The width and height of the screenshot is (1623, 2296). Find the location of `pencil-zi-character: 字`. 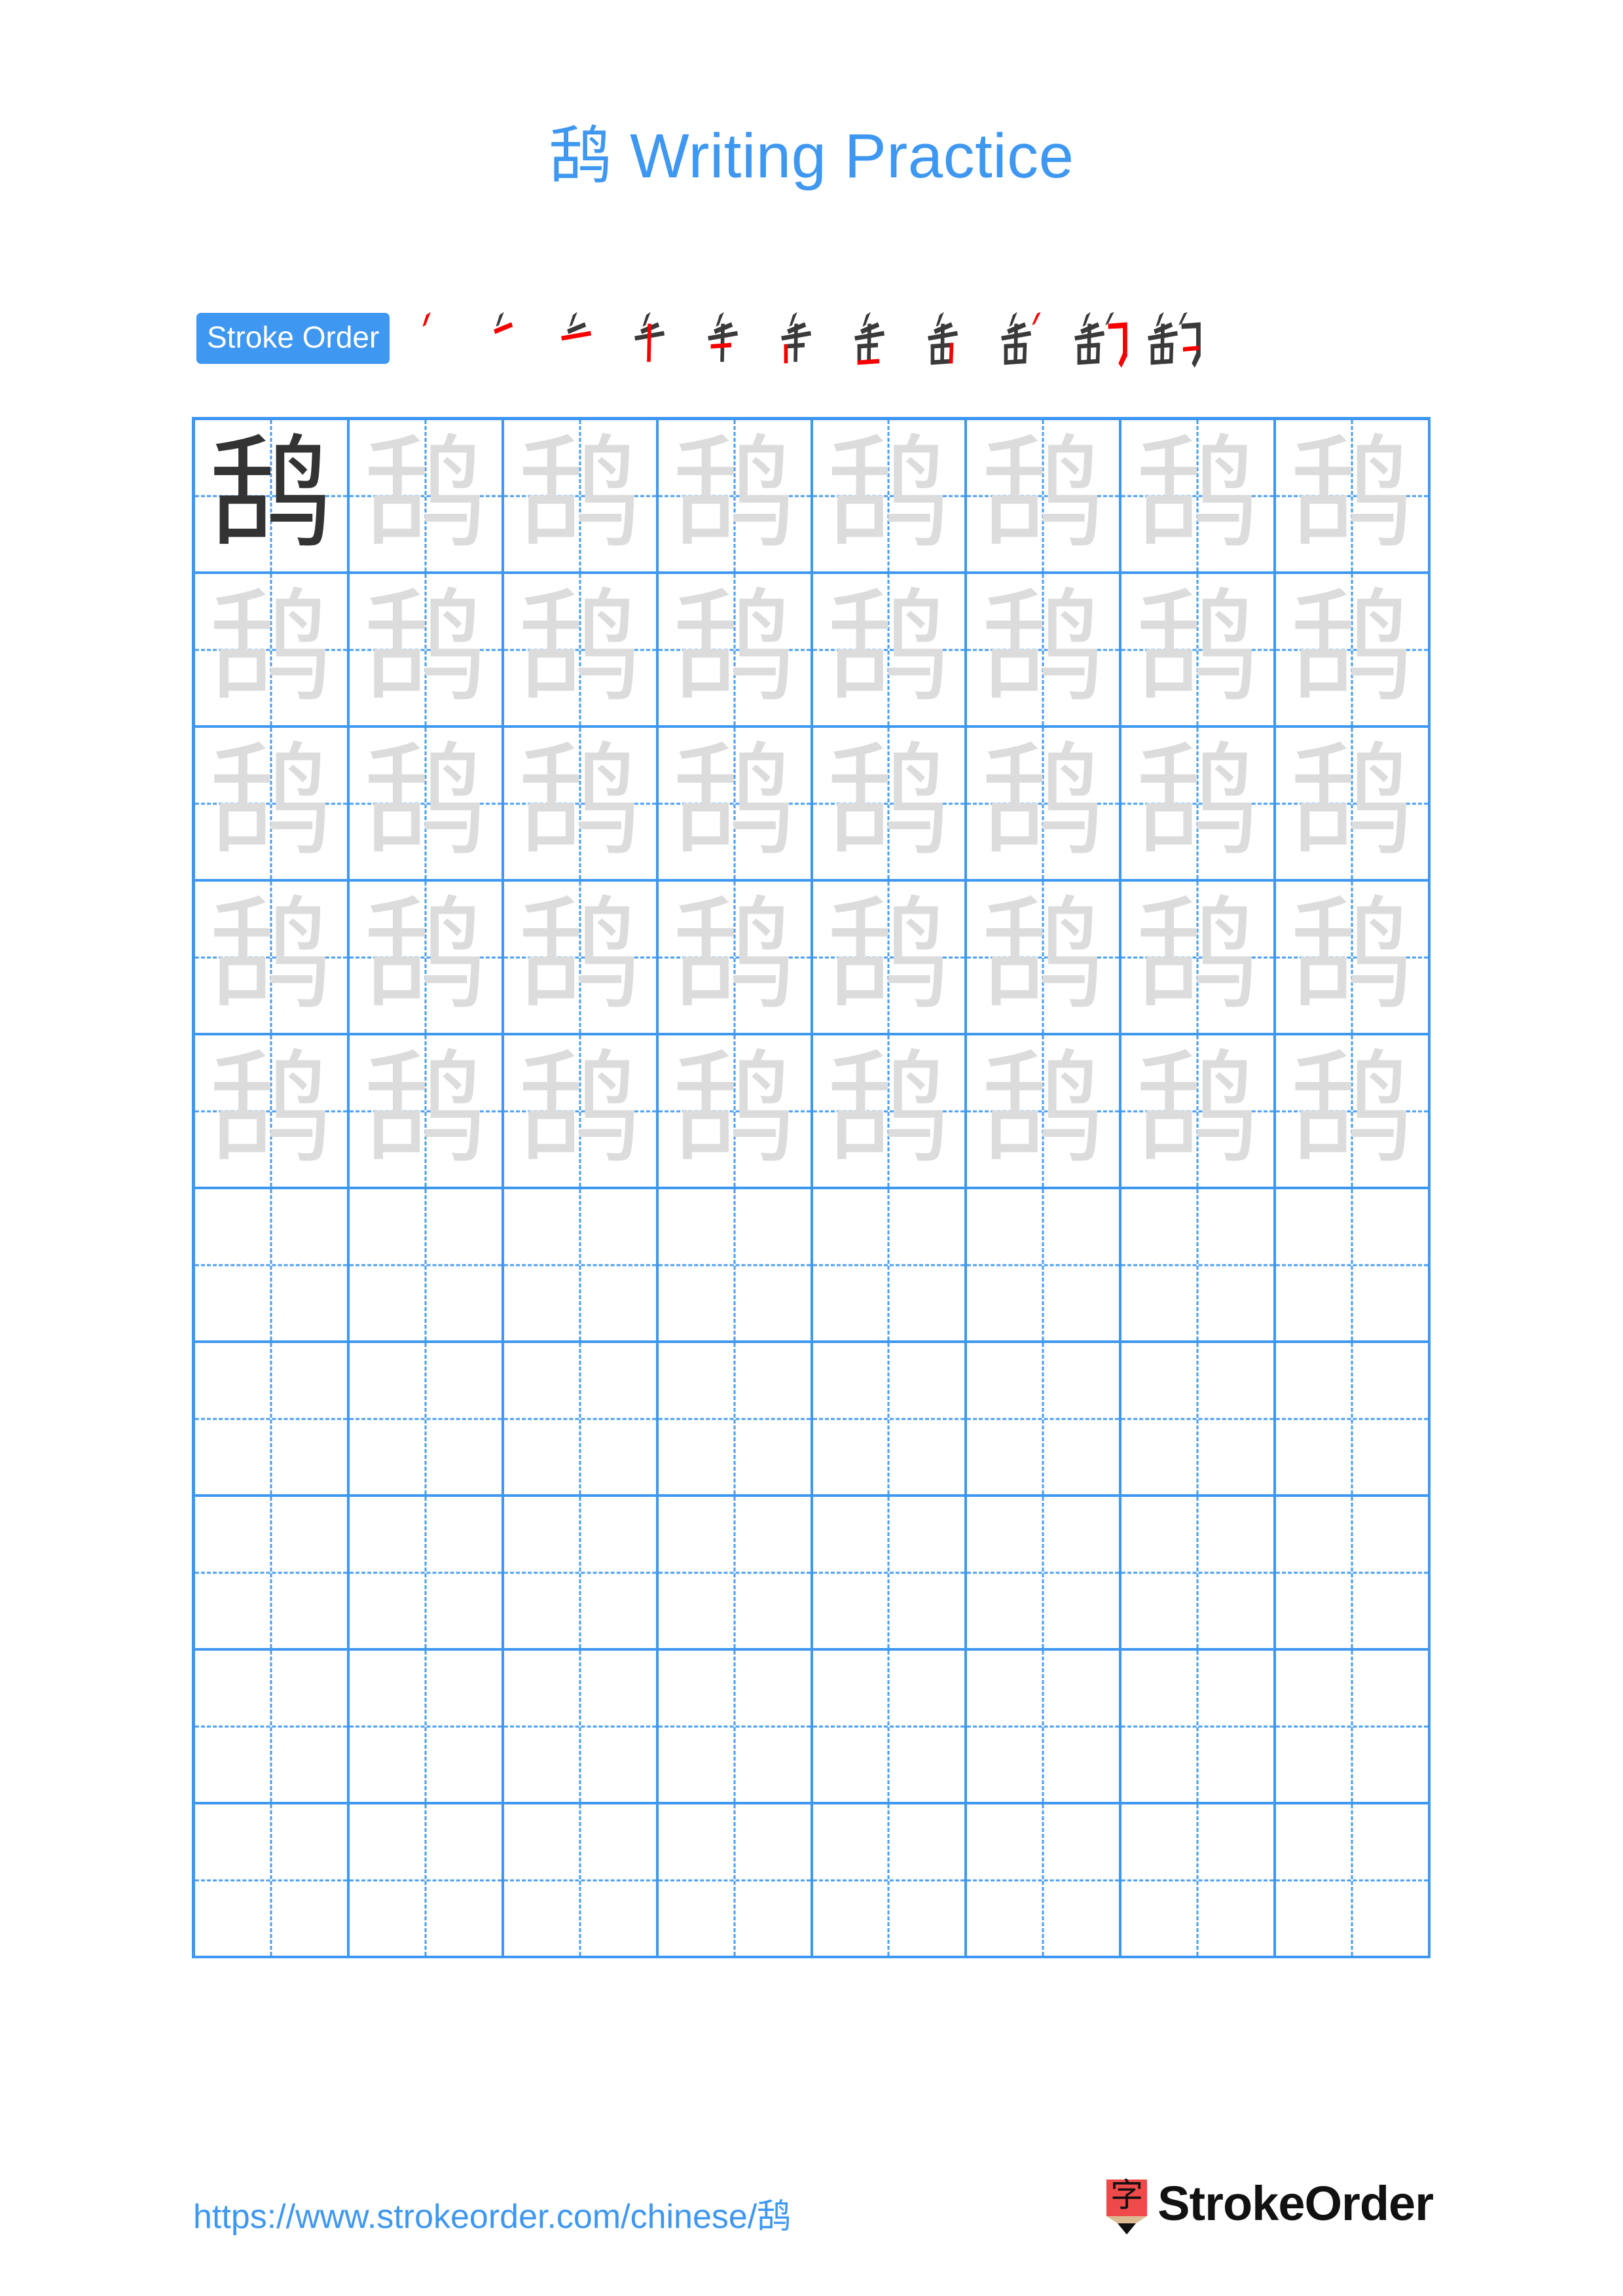

pencil-zi-character: 字 is located at coordinates (1127, 2195).